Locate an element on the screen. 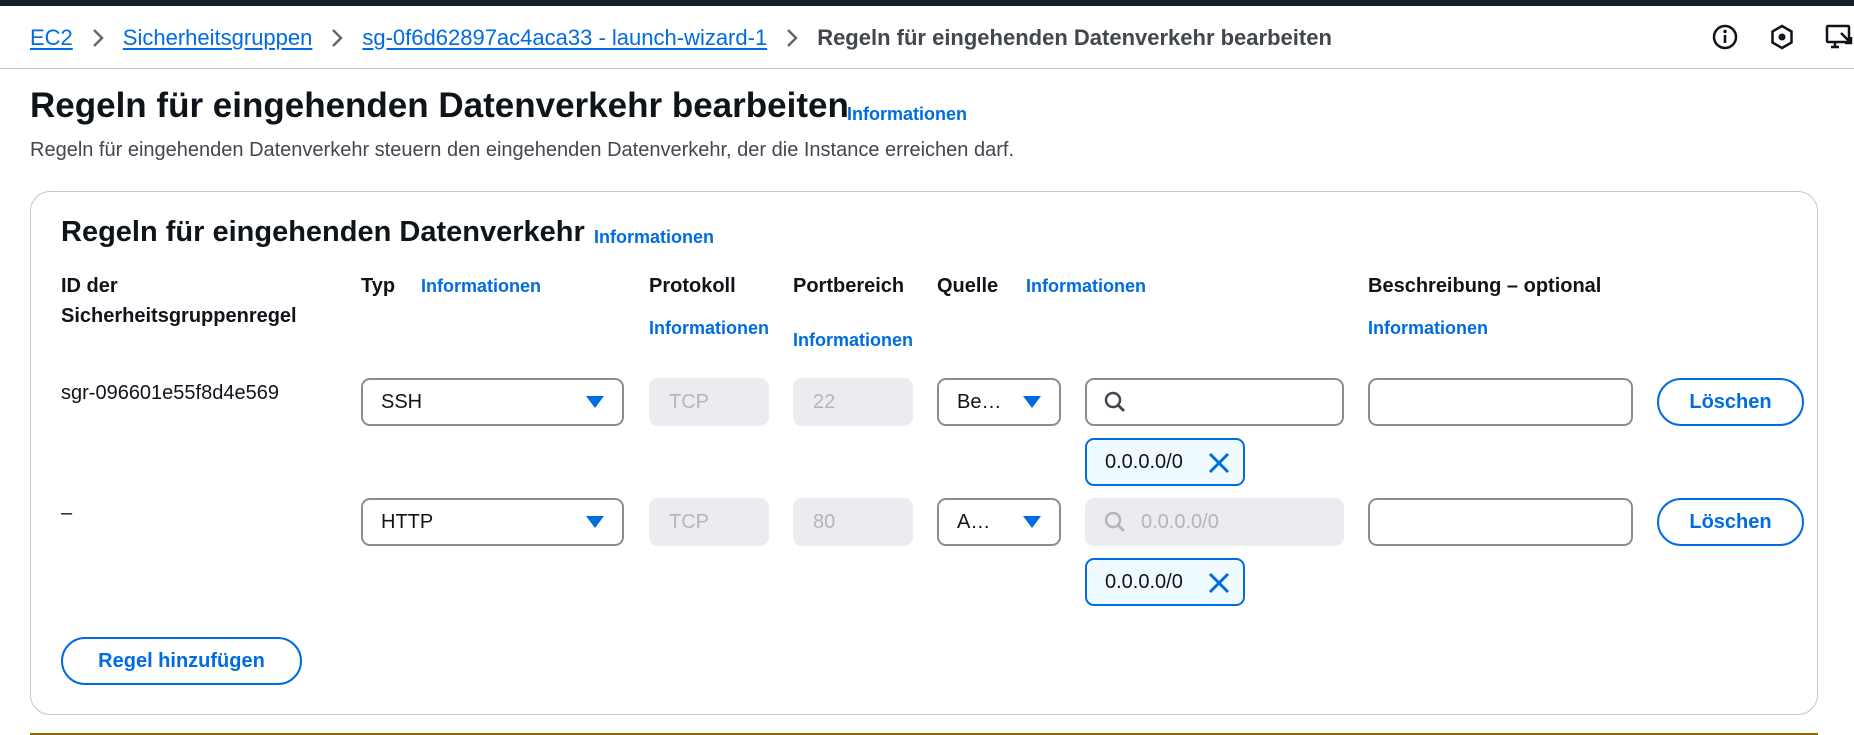  add-rule-button: Regel hinzufügen is located at coordinates (181, 661).